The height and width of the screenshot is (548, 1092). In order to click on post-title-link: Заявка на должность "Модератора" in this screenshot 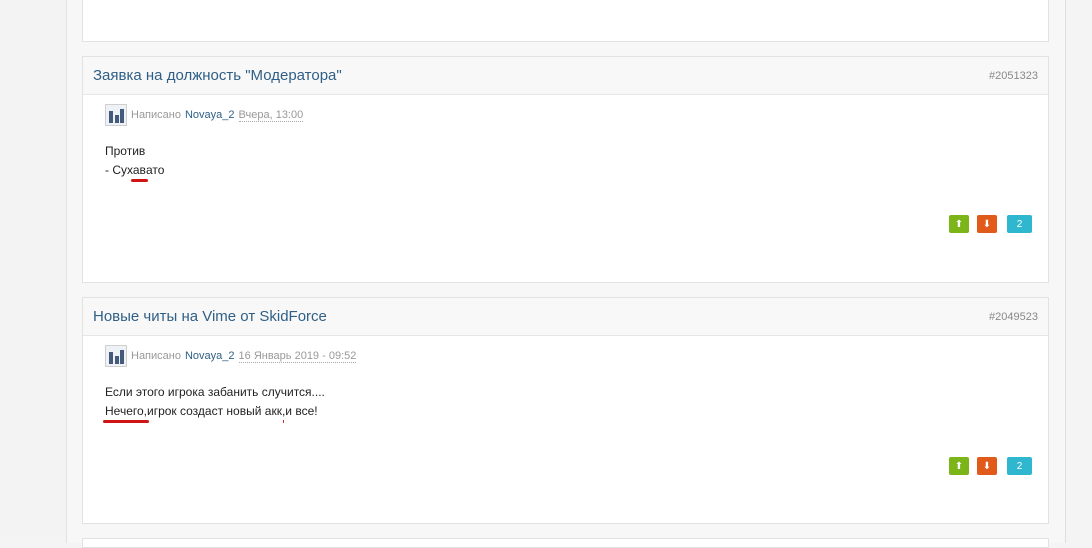, I will do `click(217, 75)`.